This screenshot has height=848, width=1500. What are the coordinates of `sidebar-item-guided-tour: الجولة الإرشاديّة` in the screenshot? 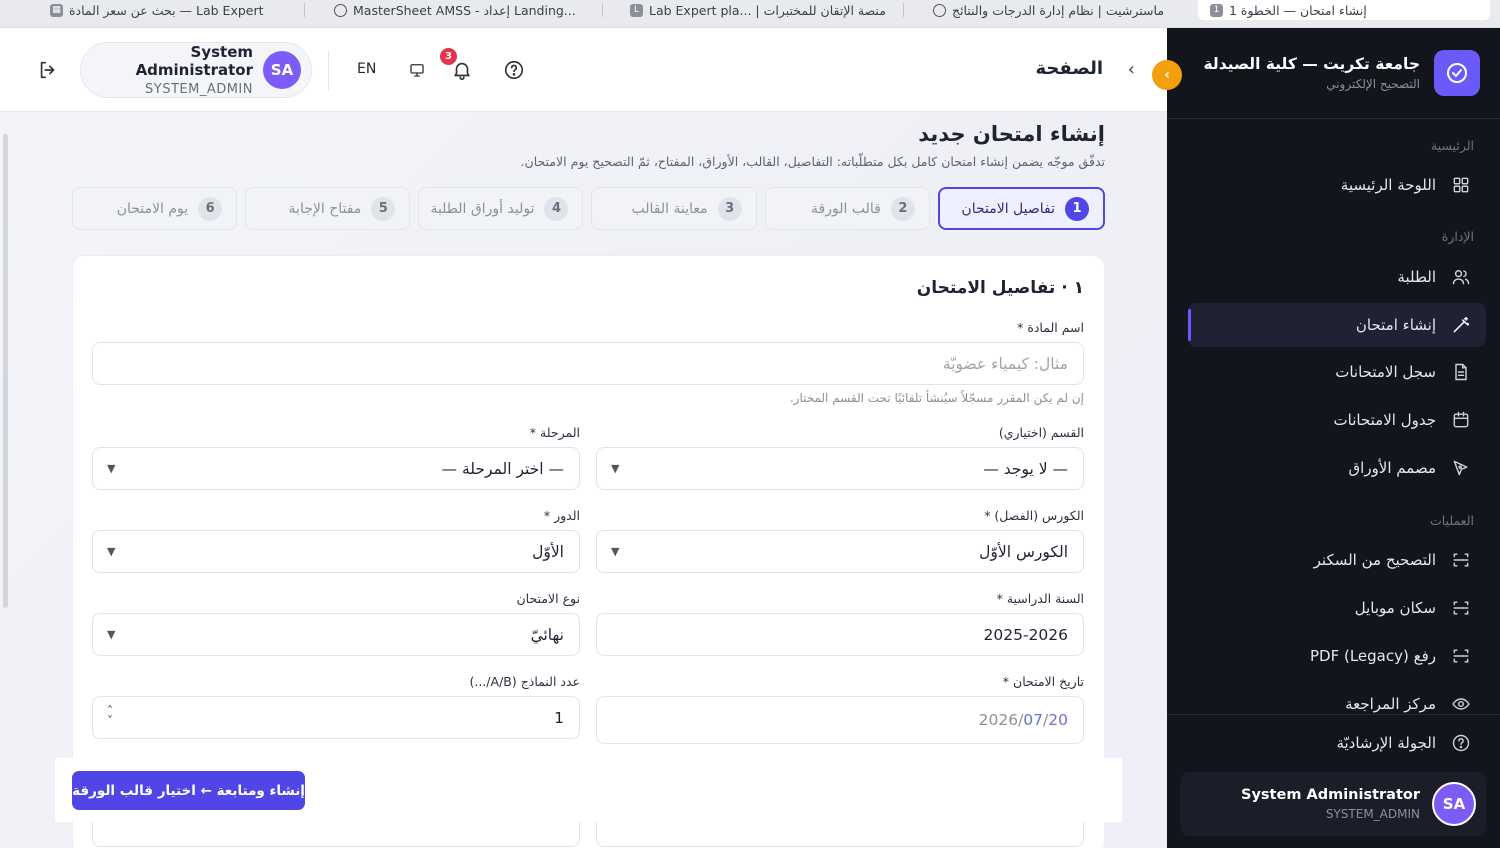 It's located at (1337, 743).